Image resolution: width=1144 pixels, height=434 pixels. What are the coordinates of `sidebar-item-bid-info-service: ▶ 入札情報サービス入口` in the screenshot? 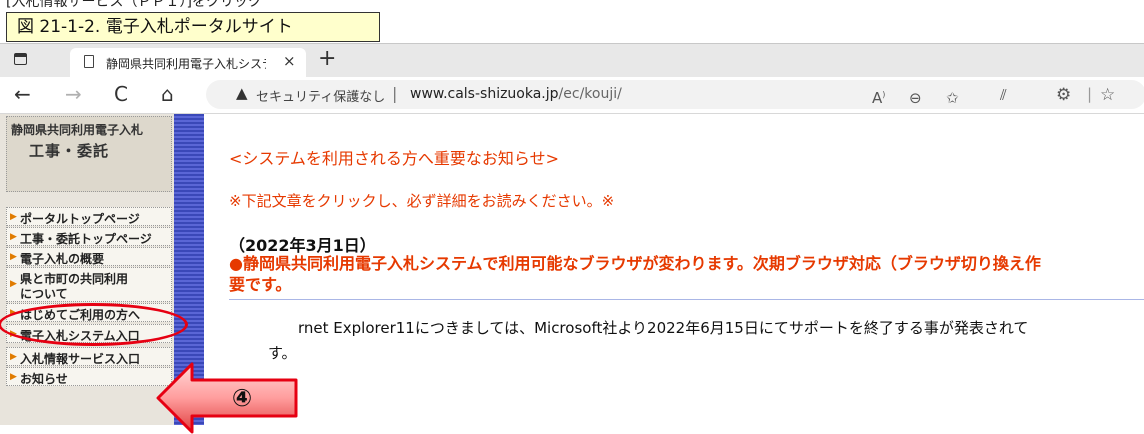 It's located at (89, 356).